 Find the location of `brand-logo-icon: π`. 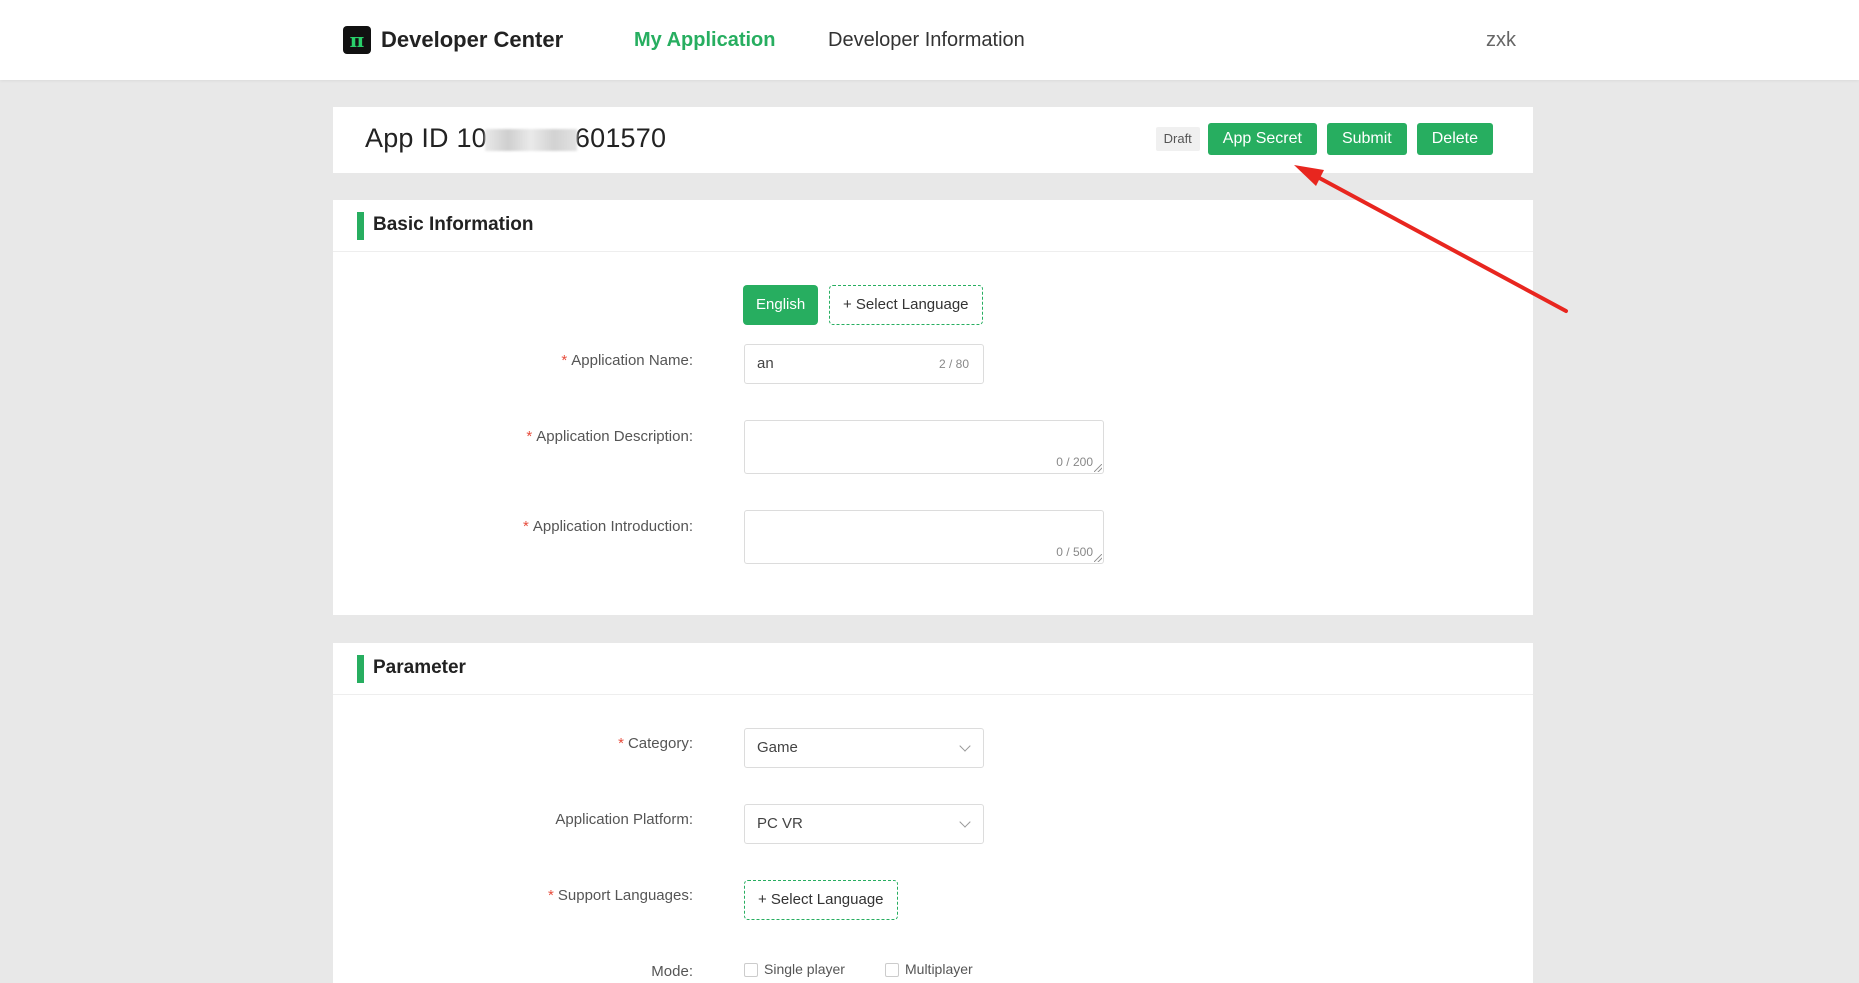

brand-logo-icon: π is located at coordinates (357, 40).